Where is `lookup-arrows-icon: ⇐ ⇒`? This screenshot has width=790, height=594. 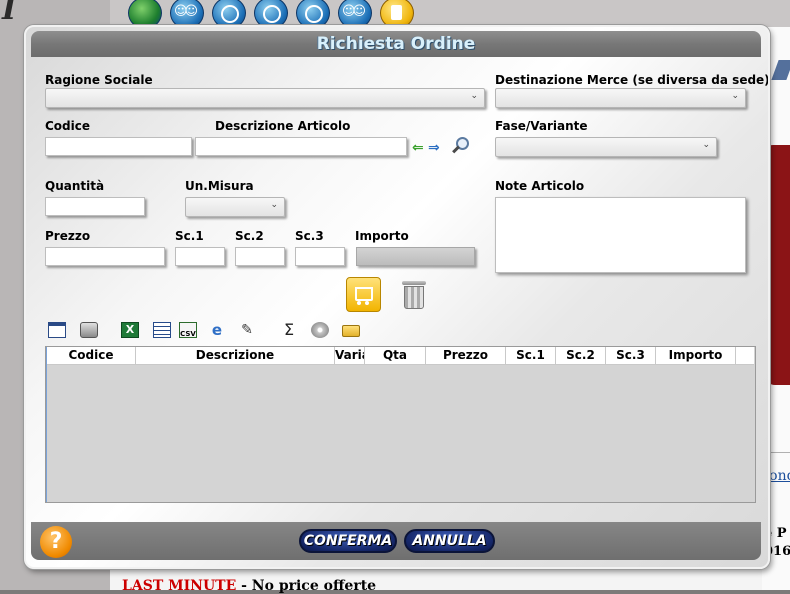 lookup-arrows-icon: ⇐ ⇒ is located at coordinates (432, 148).